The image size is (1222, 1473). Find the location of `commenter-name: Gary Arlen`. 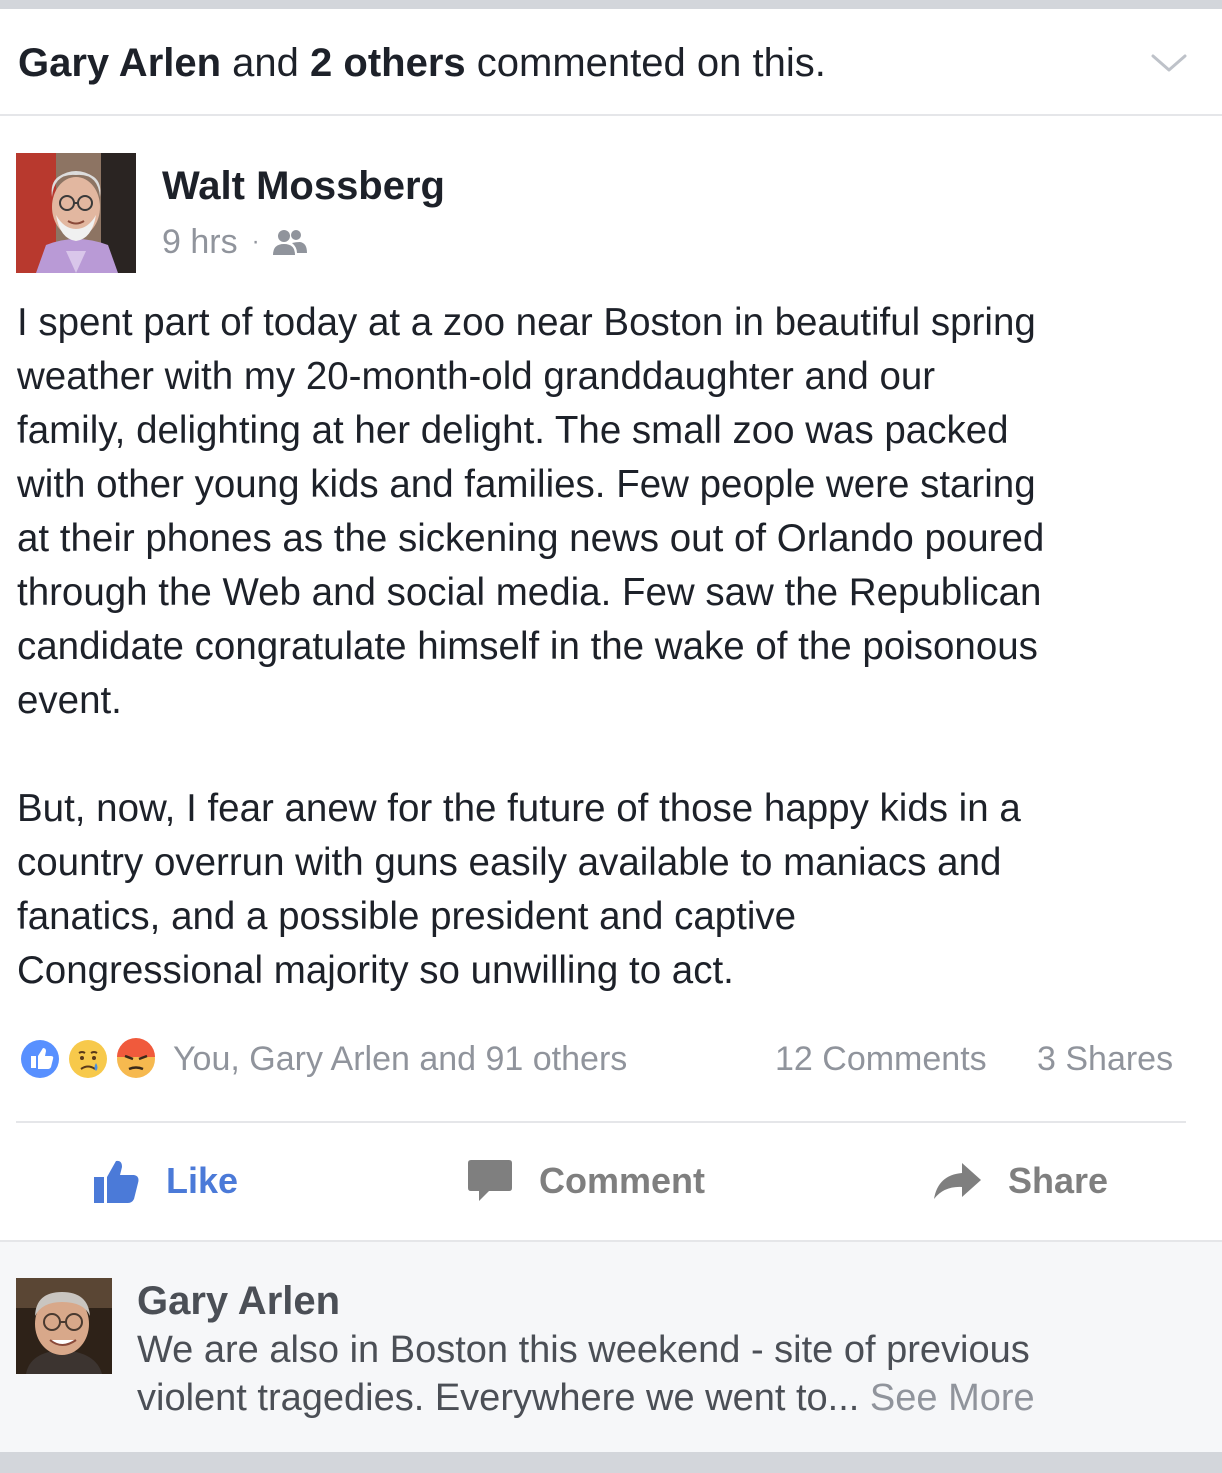

commenter-name: Gary Arlen is located at coordinates (238, 1301).